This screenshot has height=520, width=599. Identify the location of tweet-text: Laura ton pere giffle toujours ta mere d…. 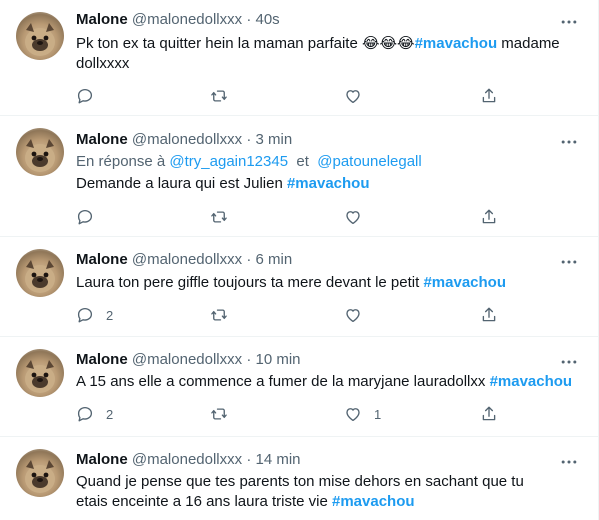
(326, 283).